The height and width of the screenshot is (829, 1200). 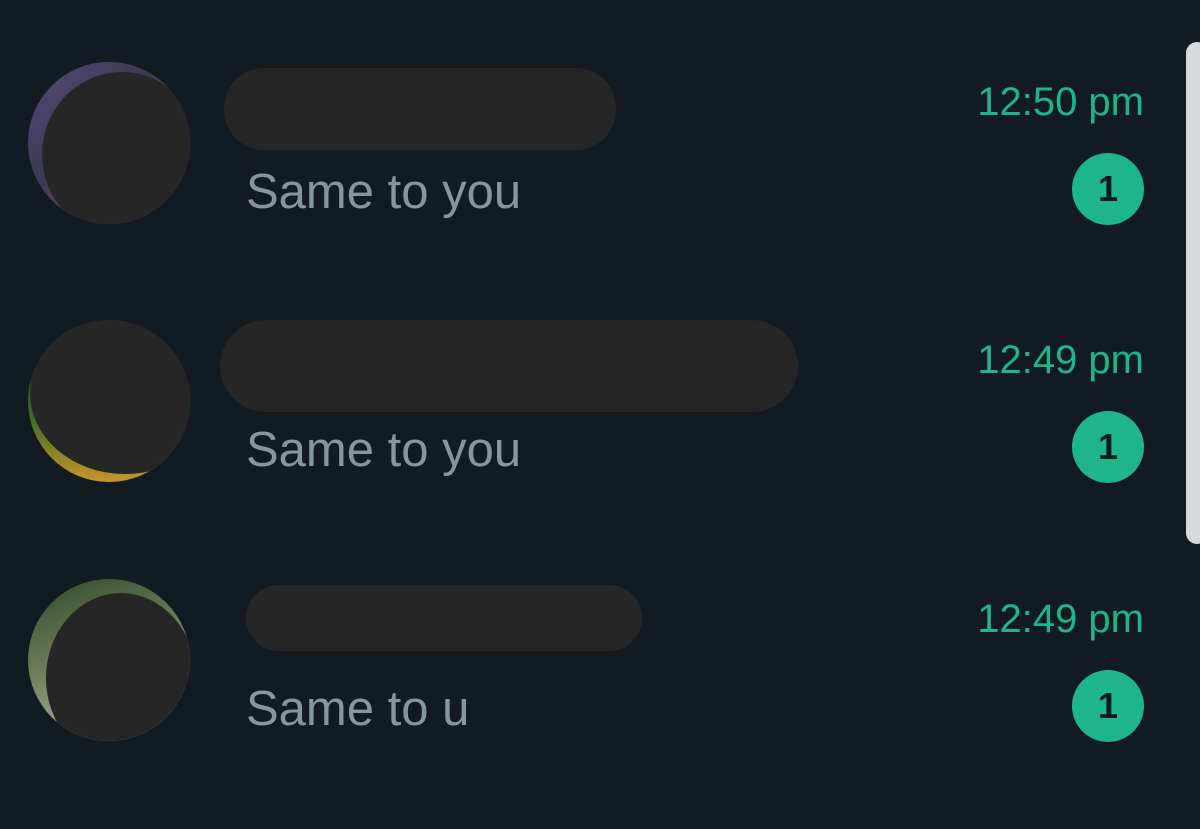 What do you see at coordinates (1060, 102) in the screenshot?
I see `last-message-time: 12:50 pm` at bounding box center [1060, 102].